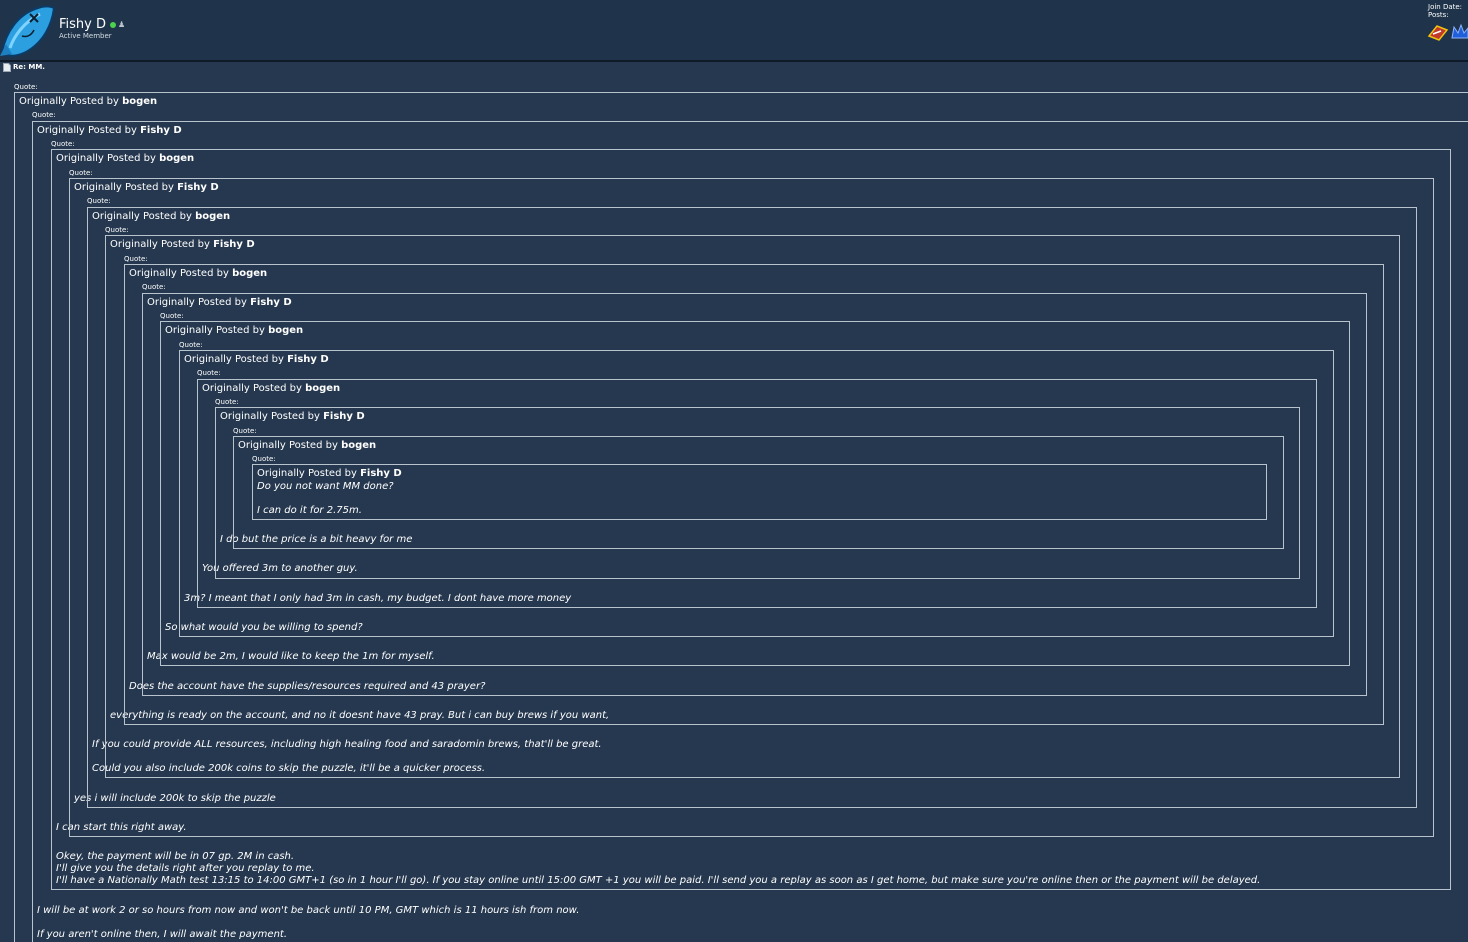 The width and height of the screenshot is (1468, 942). Describe the element at coordinates (325, 486) in the screenshot. I see `quote-text-line: Do you not want MM done?` at that location.